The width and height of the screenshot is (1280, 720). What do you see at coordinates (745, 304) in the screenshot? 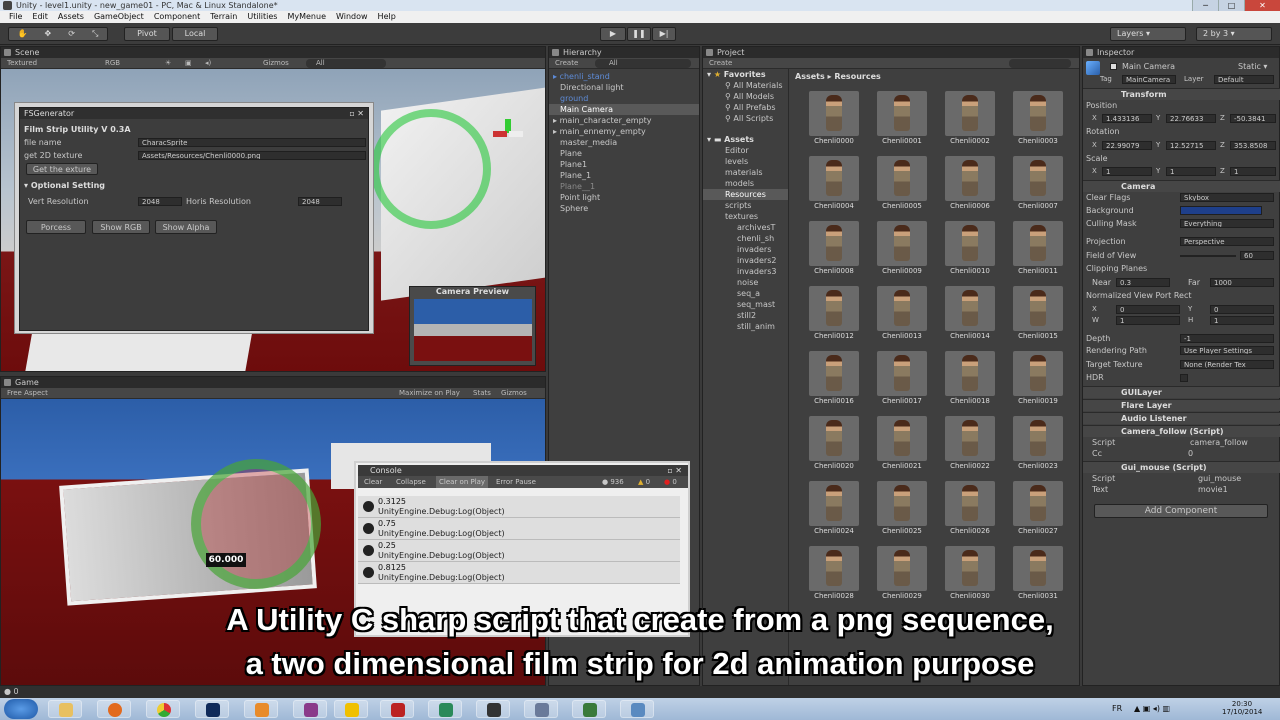
I see `folder-item: seq_mast` at bounding box center [745, 304].